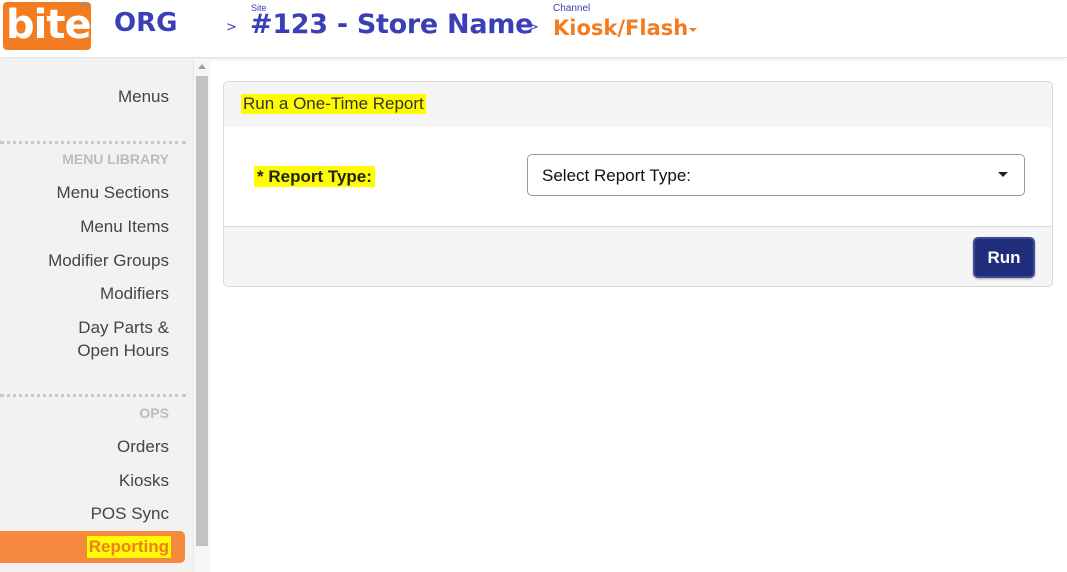 The image size is (1067, 572). Describe the element at coordinates (144, 480) in the screenshot. I see `sidebar-item-kiosks: Kiosks` at that location.